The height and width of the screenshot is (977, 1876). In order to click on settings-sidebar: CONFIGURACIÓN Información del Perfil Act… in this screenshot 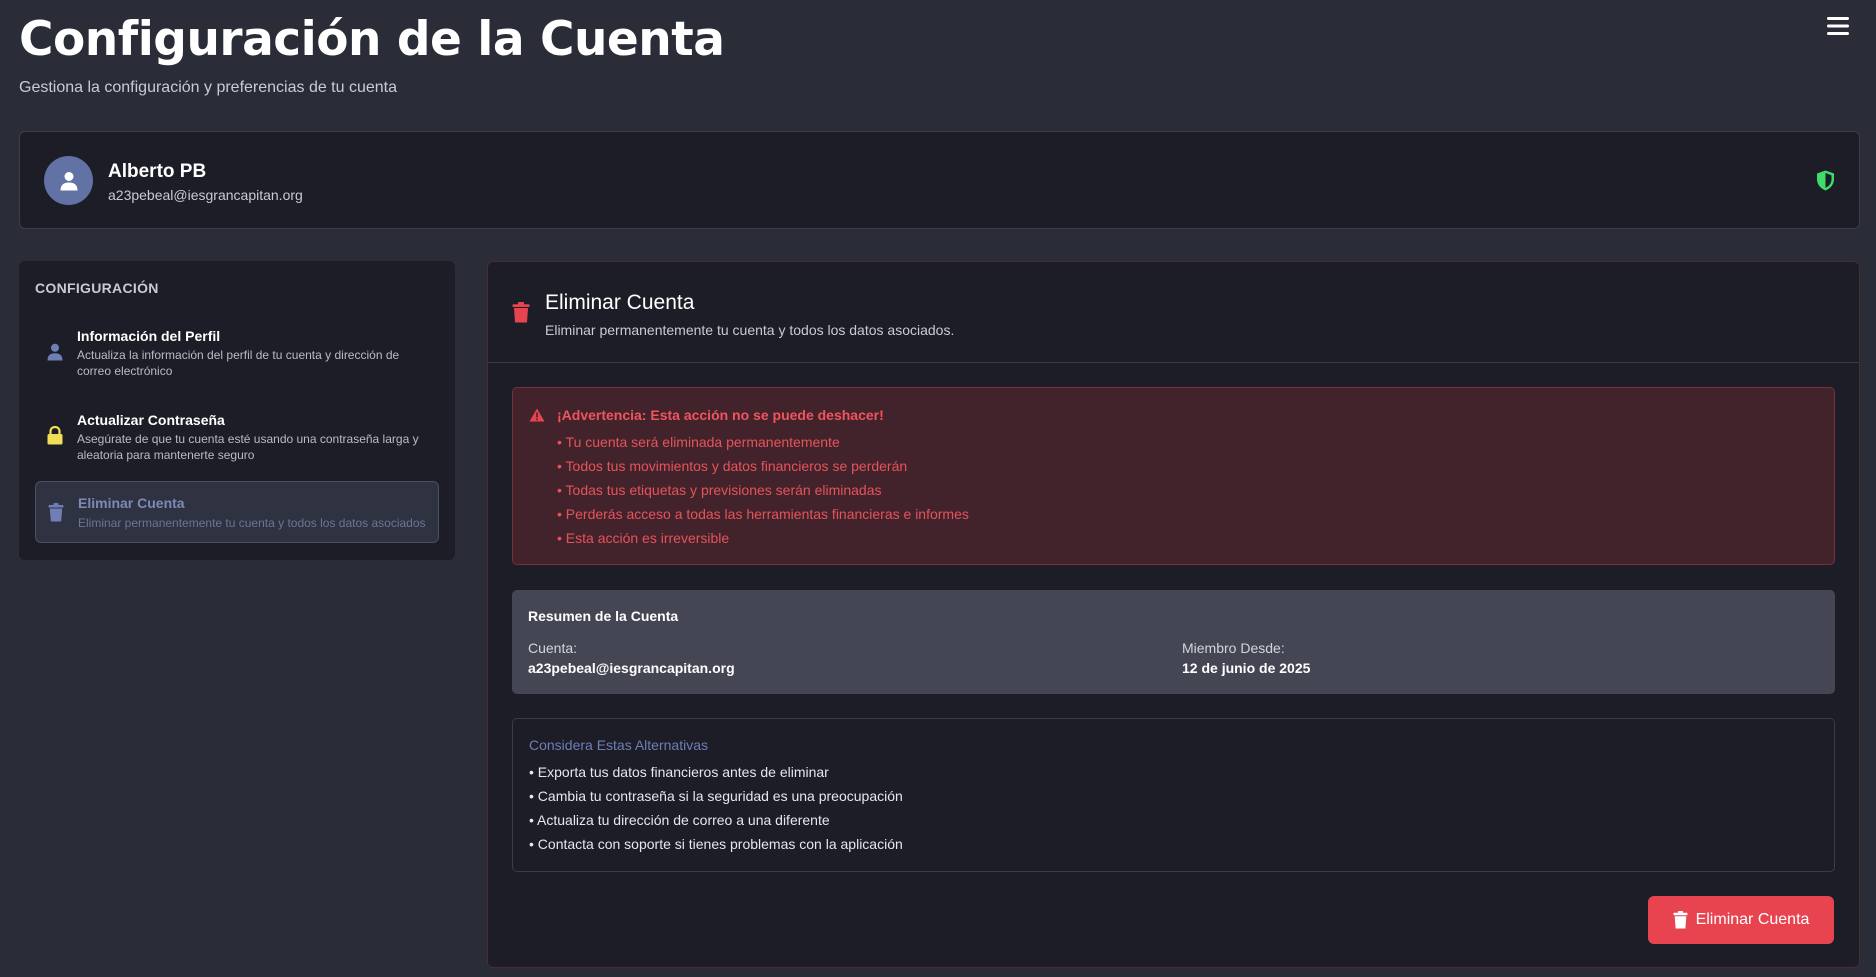, I will do `click(237, 410)`.